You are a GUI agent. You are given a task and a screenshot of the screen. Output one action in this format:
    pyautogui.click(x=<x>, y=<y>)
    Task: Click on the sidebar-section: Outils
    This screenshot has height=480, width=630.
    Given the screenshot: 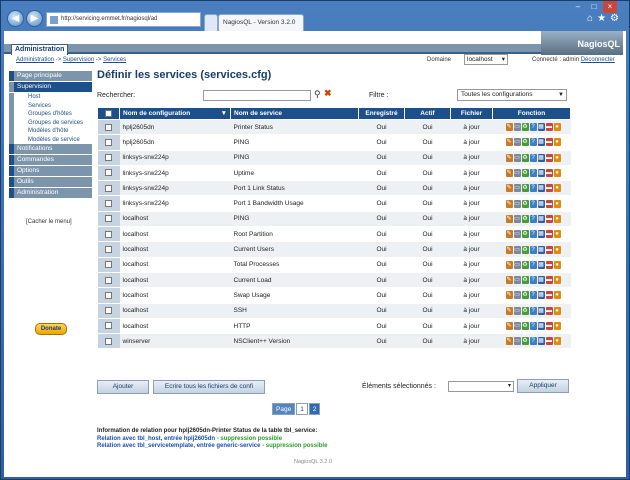 What is the action you would take?
    pyautogui.click(x=50, y=182)
    